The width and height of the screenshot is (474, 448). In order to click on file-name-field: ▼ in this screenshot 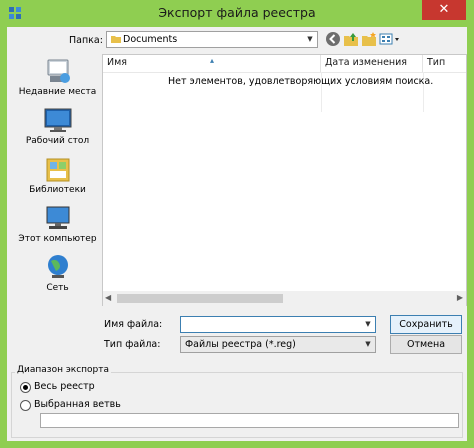, I will do `click(278, 324)`.